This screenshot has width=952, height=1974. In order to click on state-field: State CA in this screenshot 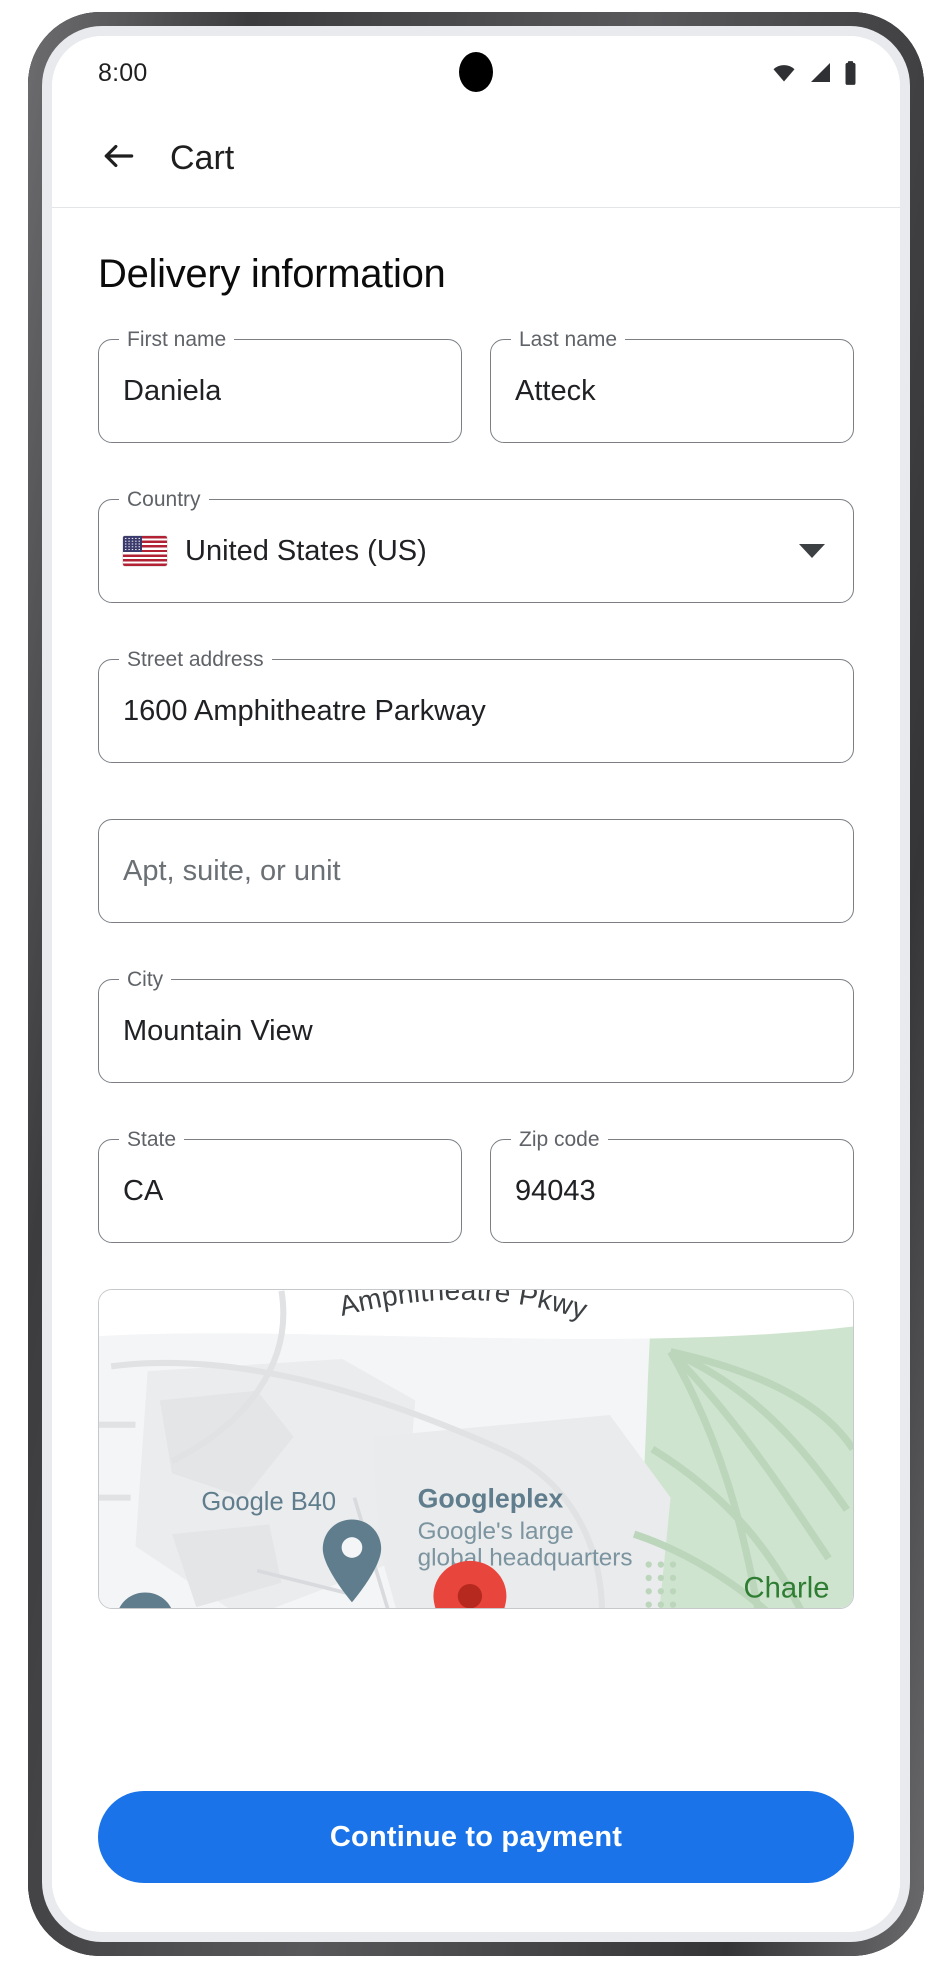, I will do `click(280, 1185)`.